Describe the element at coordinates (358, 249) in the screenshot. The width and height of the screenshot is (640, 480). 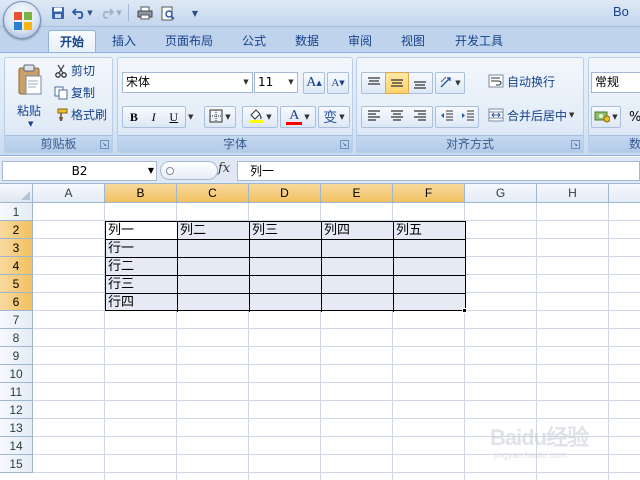
I see `cell-e3` at that location.